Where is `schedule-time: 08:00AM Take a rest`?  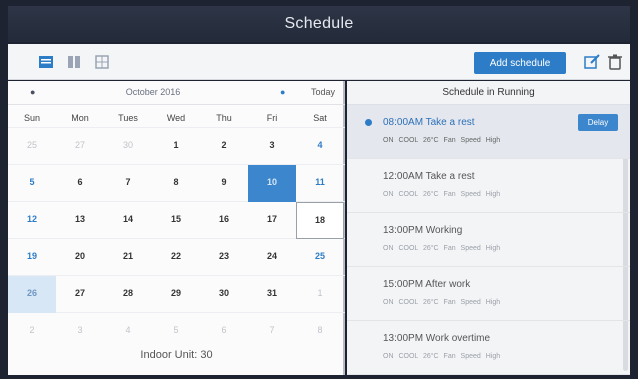
schedule-time: 08:00AM Take a rest is located at coordinates (429, 122).